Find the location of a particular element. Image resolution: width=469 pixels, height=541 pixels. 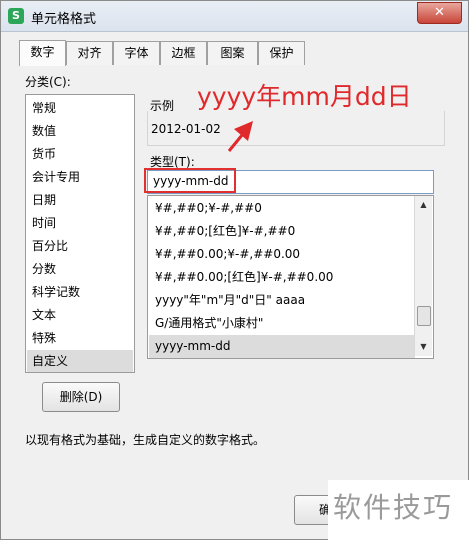

scroll-thumb is located at coordinates (424, 316).